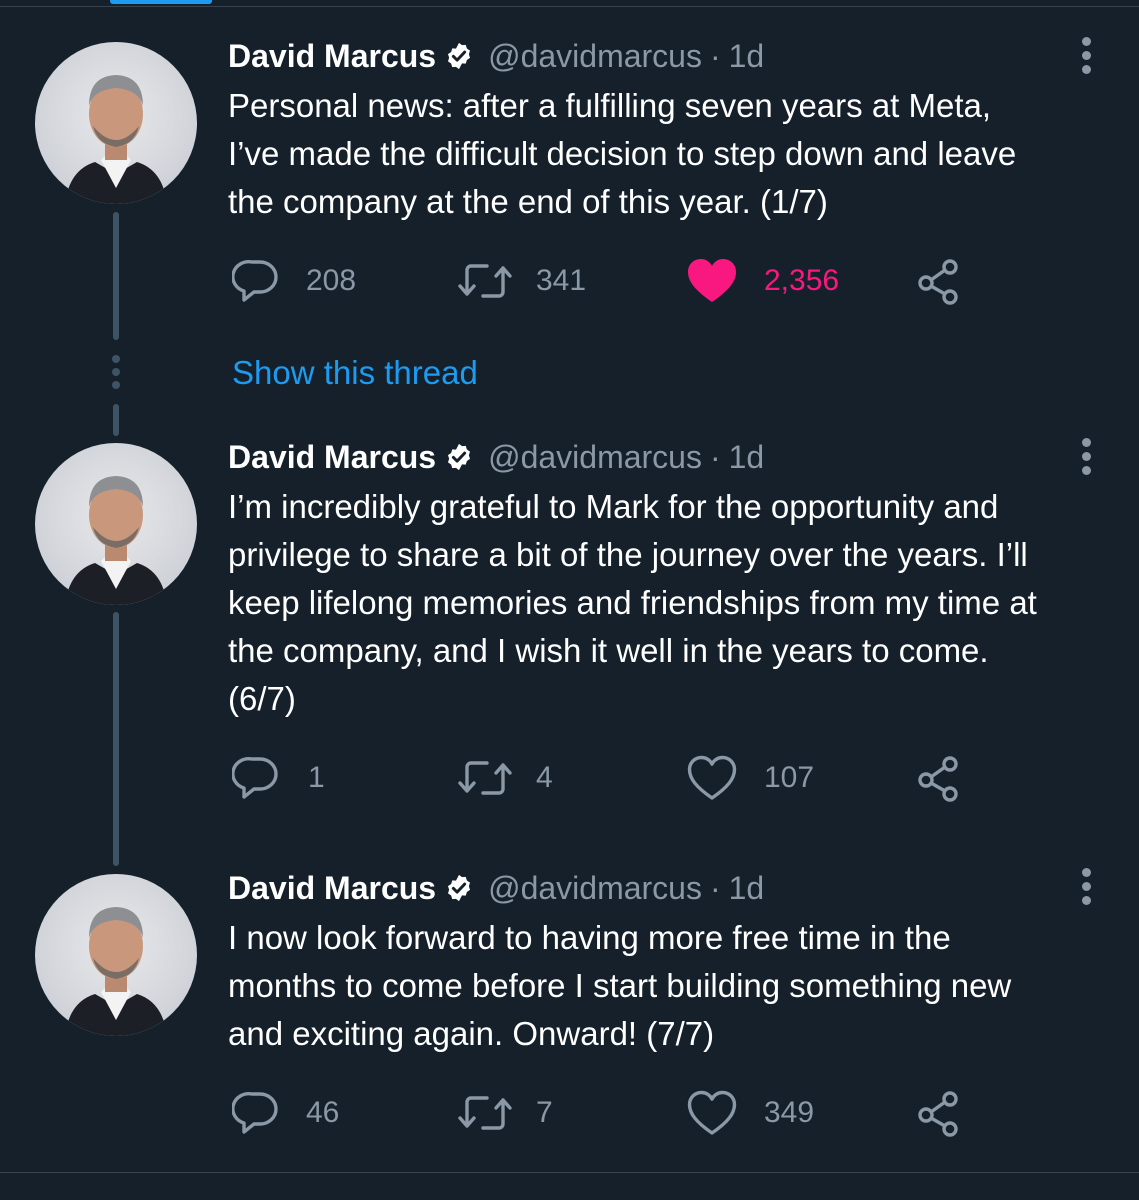 The height and width of the screenshot is (1200, 1139). I want to click on like-button: 107, so click(750, 778).